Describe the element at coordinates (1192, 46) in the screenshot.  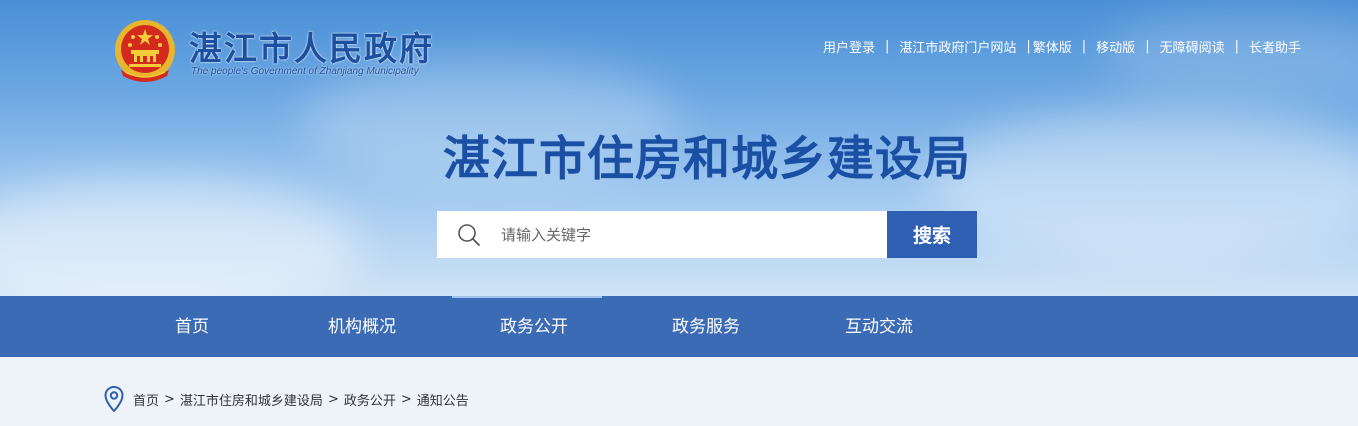
I see `accessibility-link: 无障碍阅读` at that location.